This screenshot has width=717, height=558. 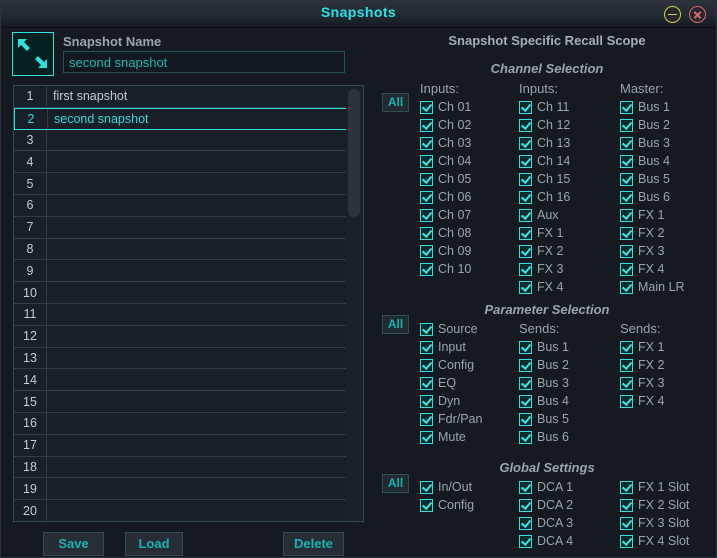 What do you see at coordinates (445, 269) in the screenshot?
I see `checkbox-row: Ch 10` at bounding box center [445, 269].